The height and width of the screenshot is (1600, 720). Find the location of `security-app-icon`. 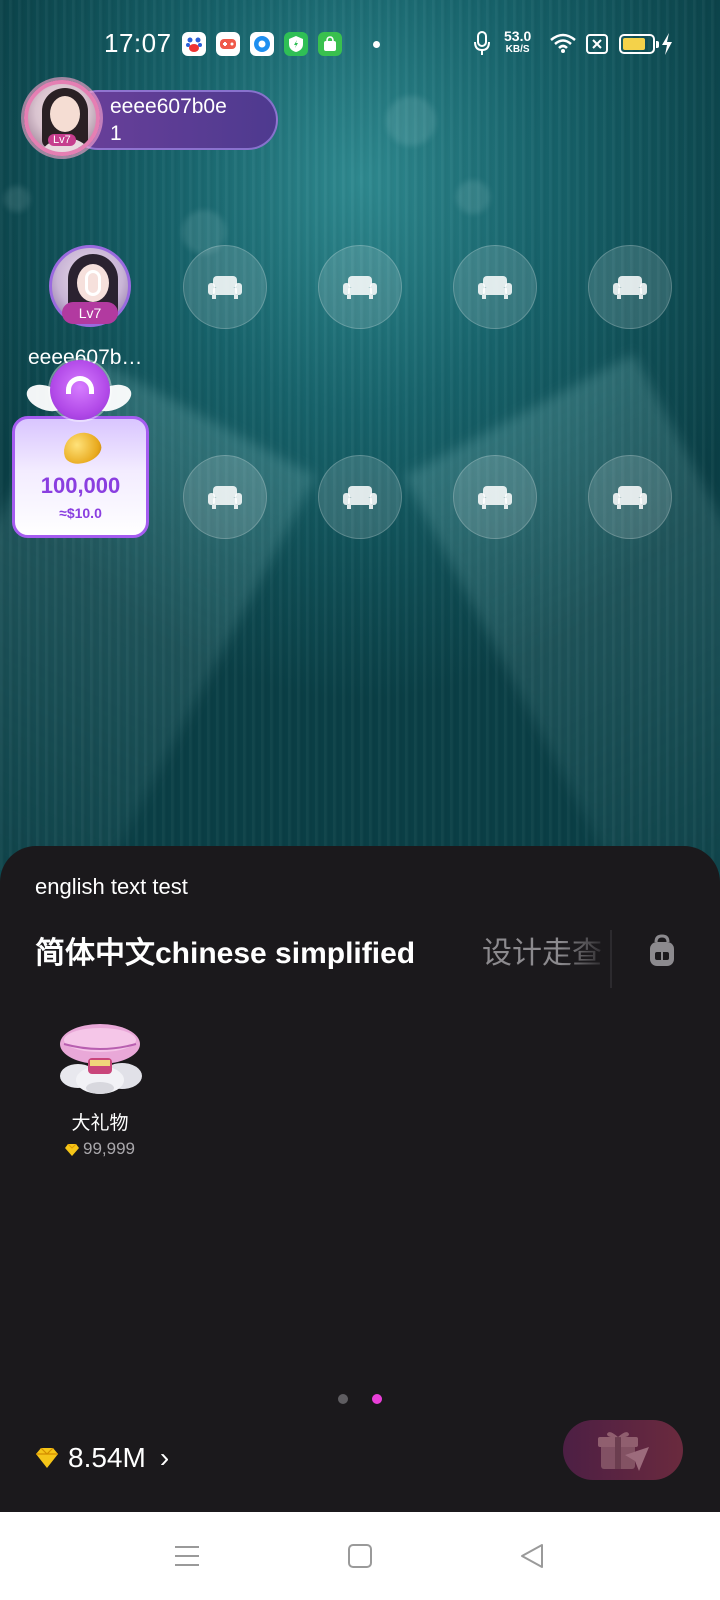

security-app-icon is located at coordinates (296, 44).